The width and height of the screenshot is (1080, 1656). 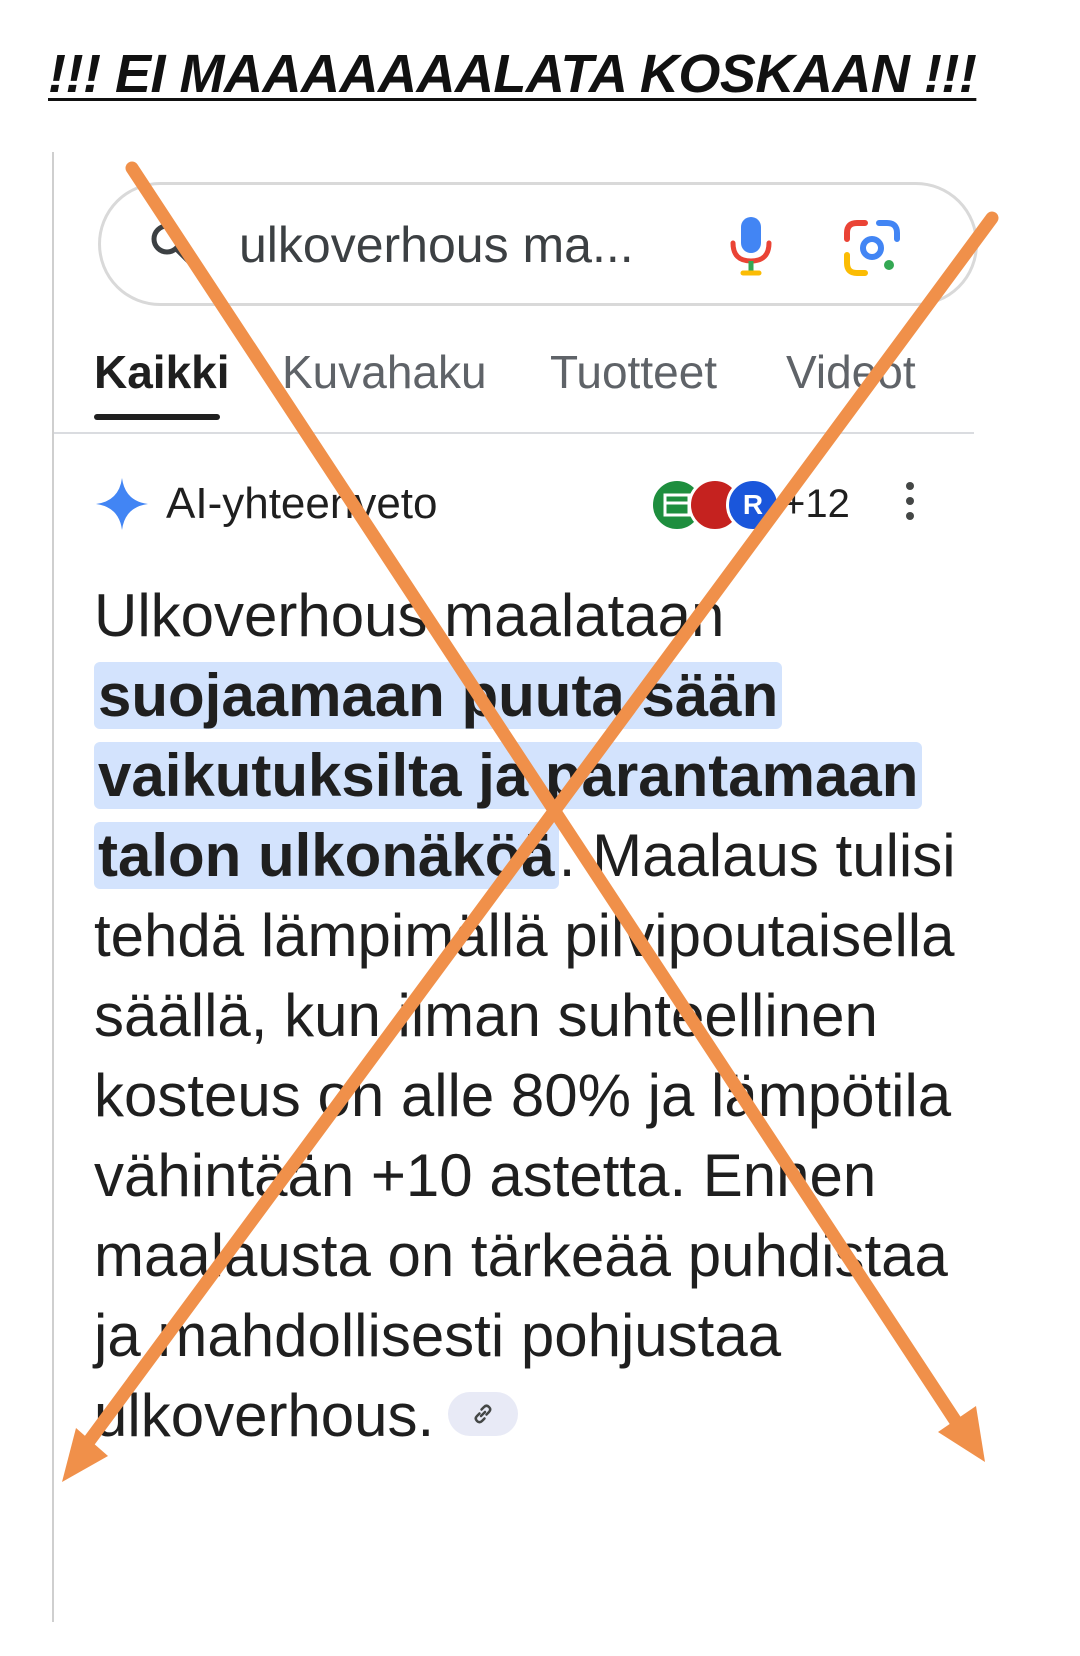 I want to click on link-icon, so click(x=483, y=1414).